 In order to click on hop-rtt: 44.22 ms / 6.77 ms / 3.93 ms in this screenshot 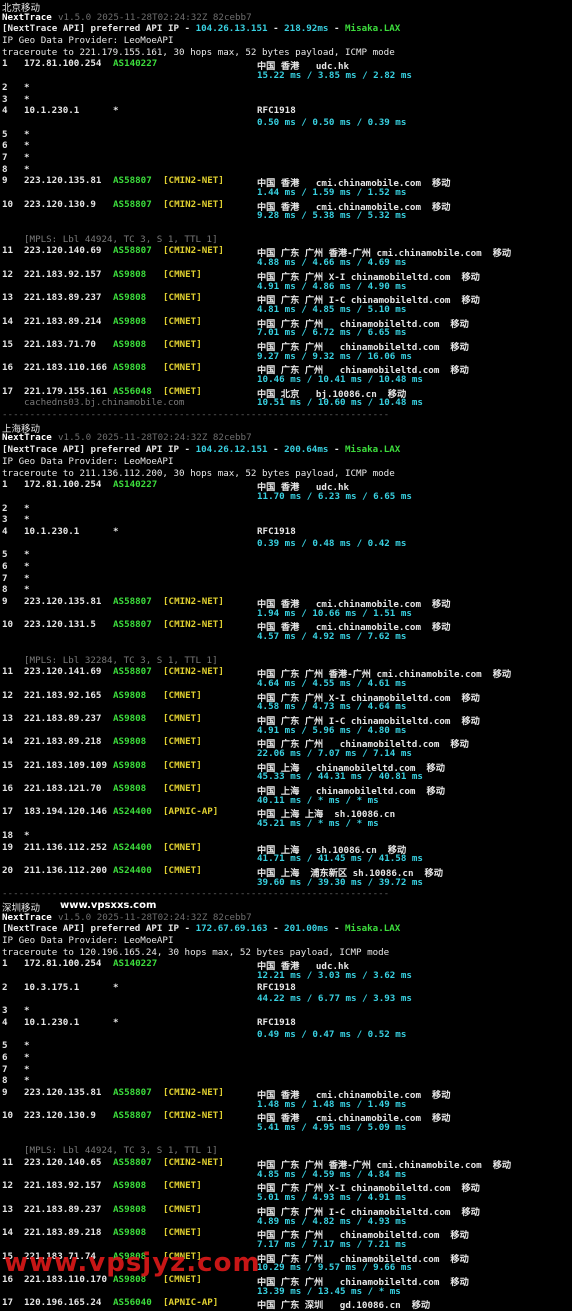, I will do `click(334, 999)`.